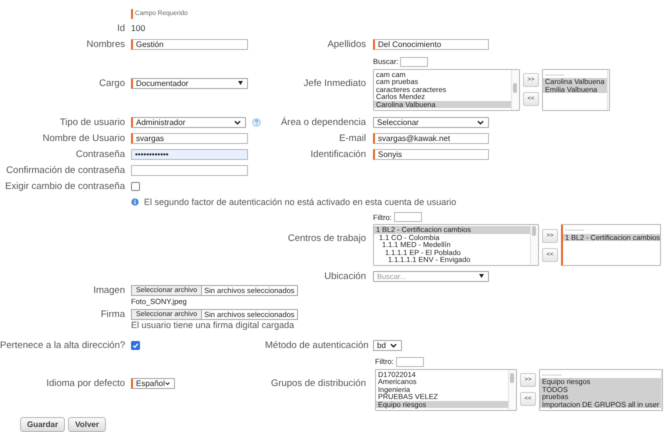 The image size is (670, 432). I want to click on field-label: Centros de trabajo, so click(326, 238).